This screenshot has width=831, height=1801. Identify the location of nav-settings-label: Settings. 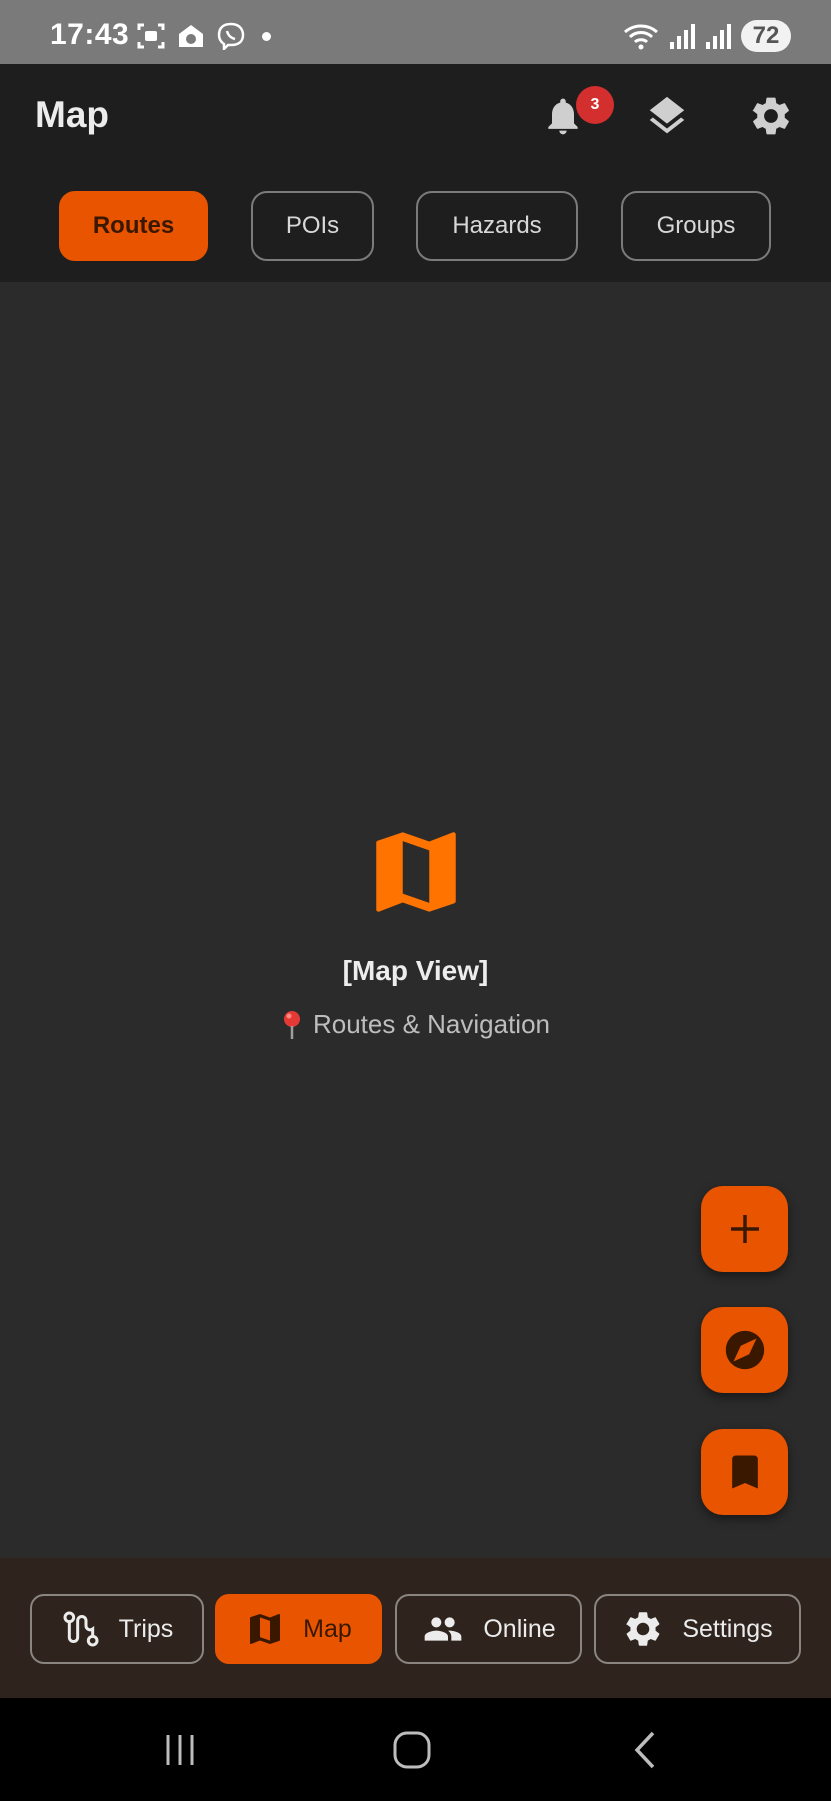
(727, 1628).